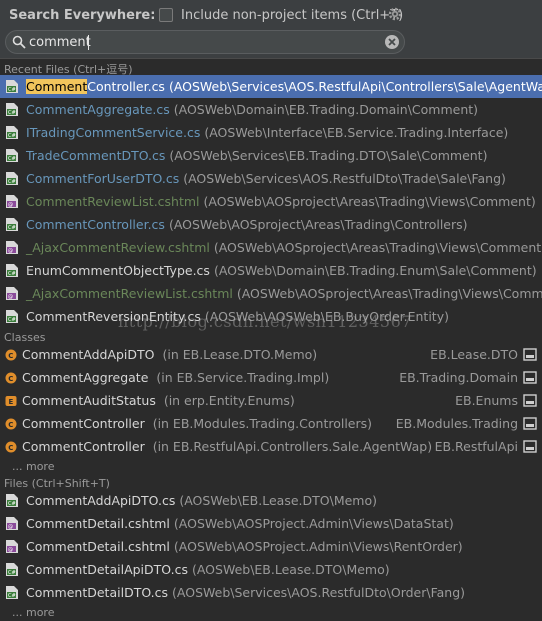 The image size is (542, 621). What do you see at coordinates (95, 224) in the screenshot?
I see `file-name: CommentController.cs` at bounding box center [95, 224].